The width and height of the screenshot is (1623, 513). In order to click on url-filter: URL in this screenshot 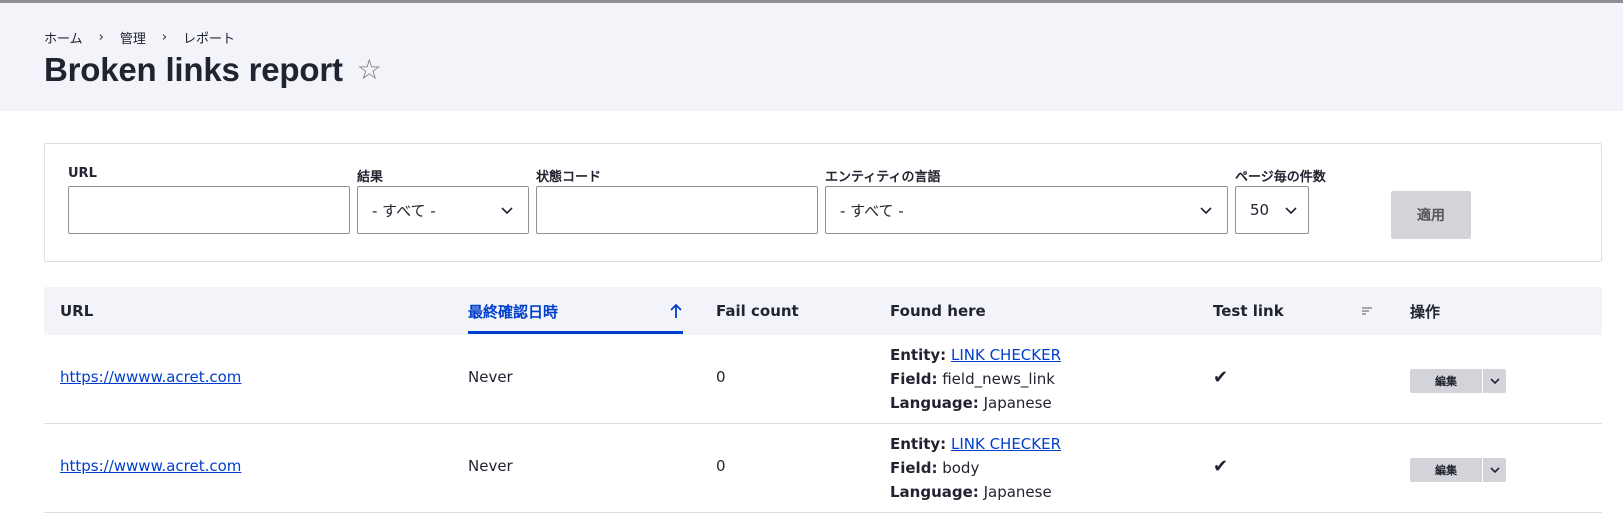, I will do `click(209, 200)`.